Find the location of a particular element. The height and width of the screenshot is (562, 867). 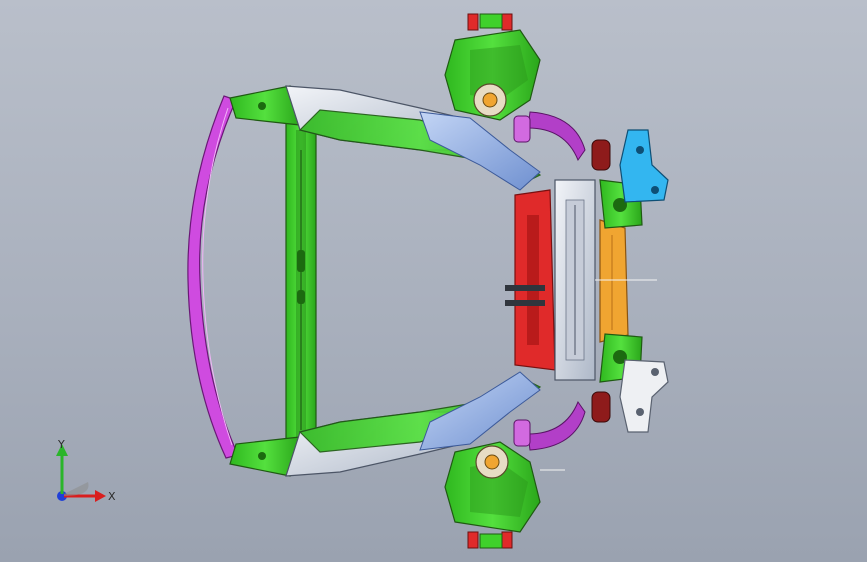

upper-bushing is located at coordinates (601, 155).